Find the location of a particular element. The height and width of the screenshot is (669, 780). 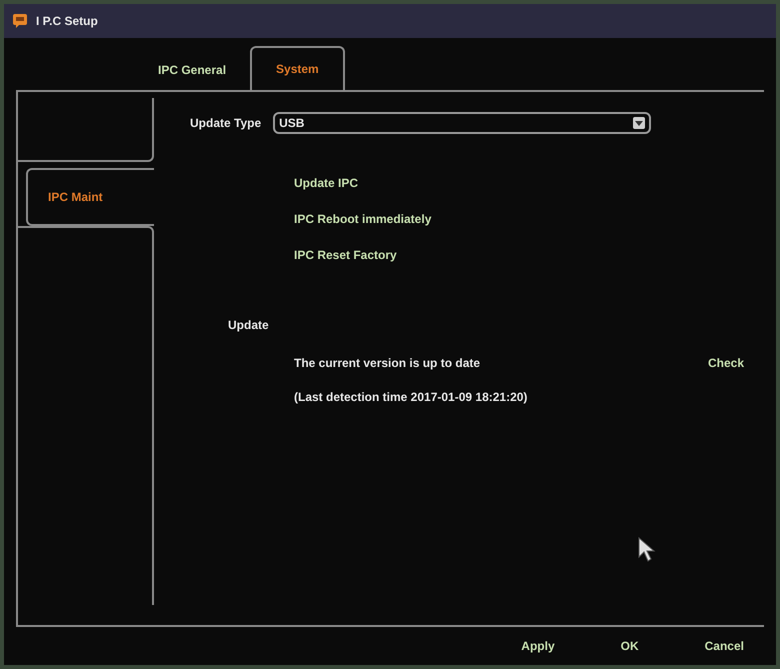

section-label: Update is located at coordinates (248, 325).